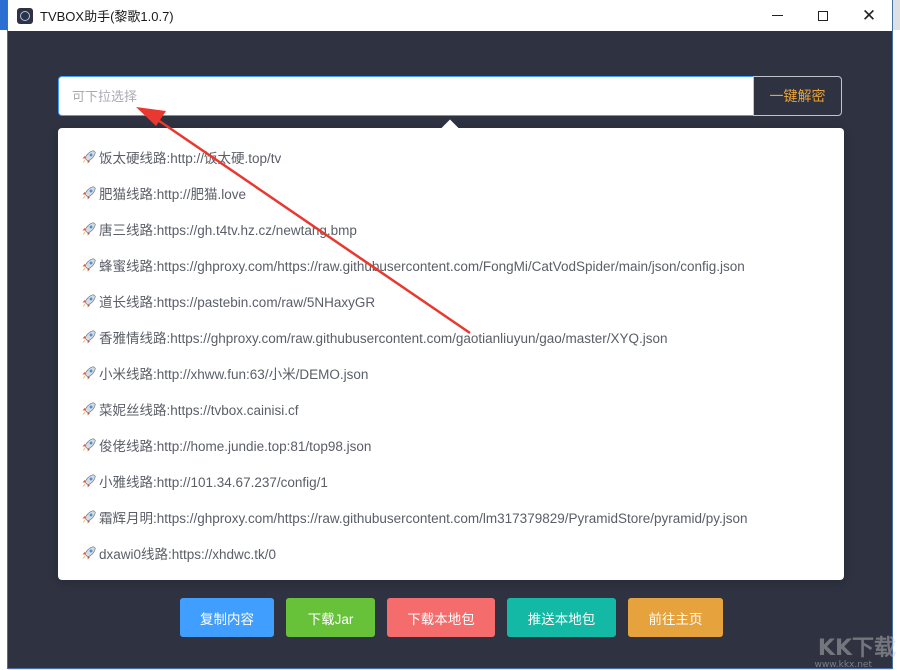 The width and height of the screenshot is (900, 670). I want to click on source-option-label: 道长线路:https://pastebin.com/raw/5NHaxyGR, so click(237, 302).